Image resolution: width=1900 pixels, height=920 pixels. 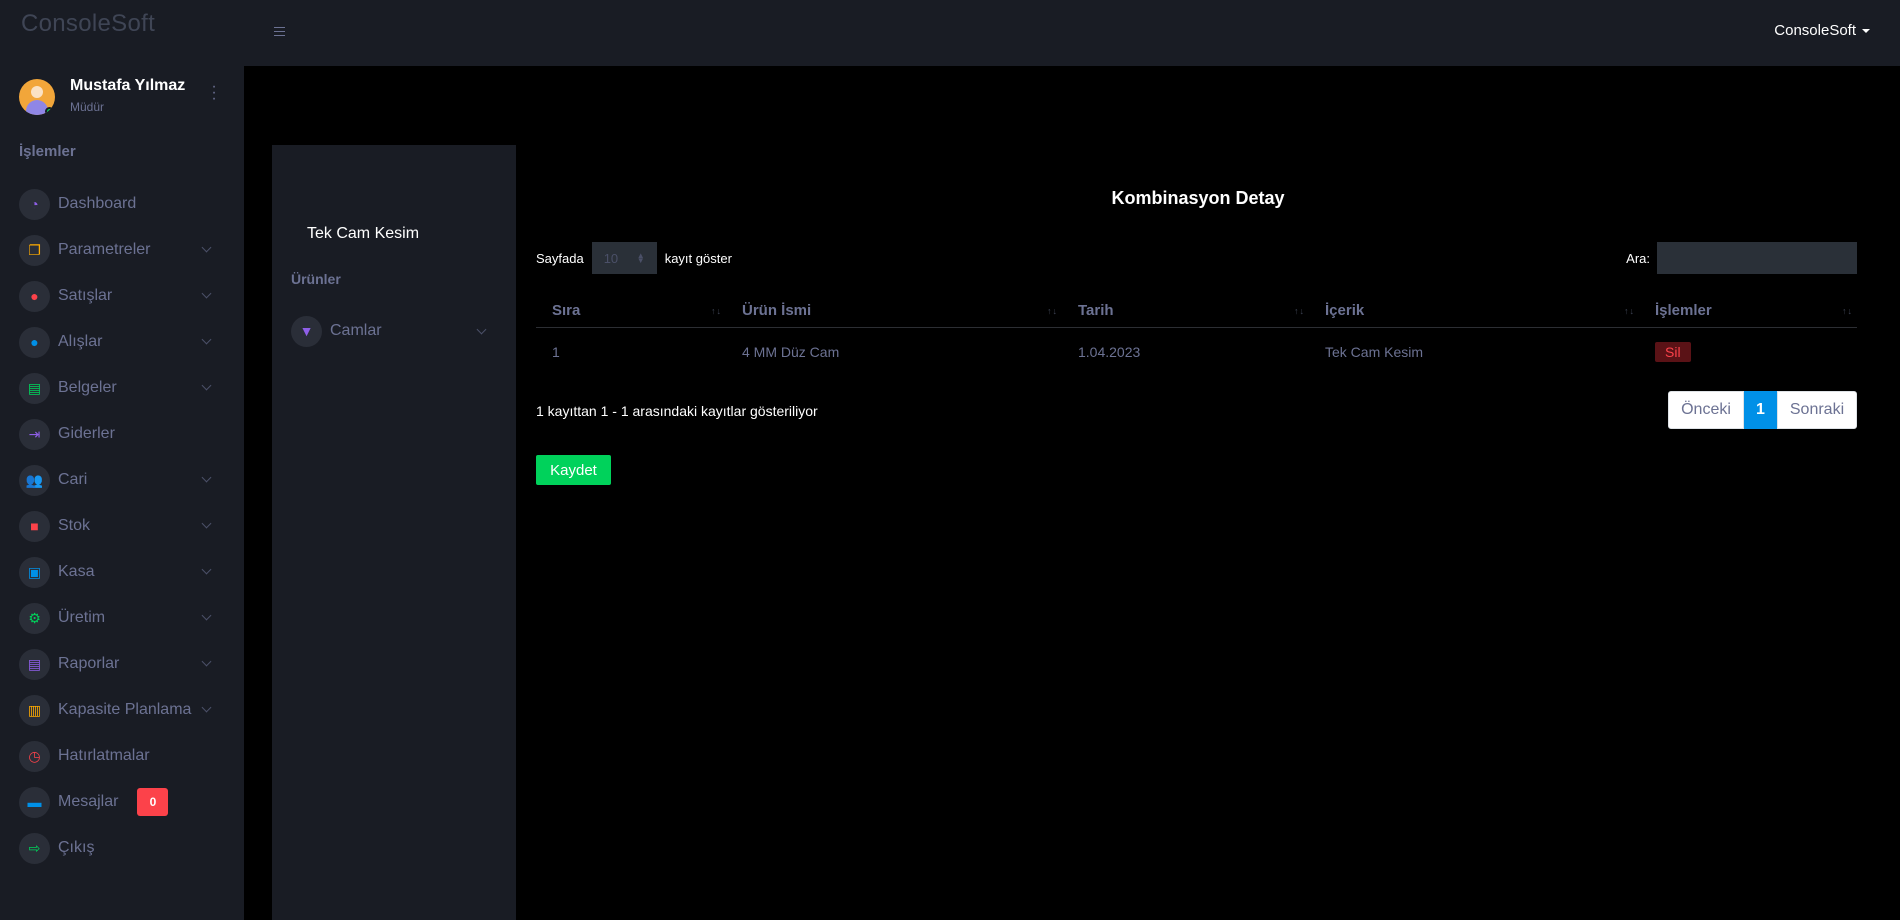 I want to click on sidebar-item-label: Çıkış, so click(x=76, y=847).